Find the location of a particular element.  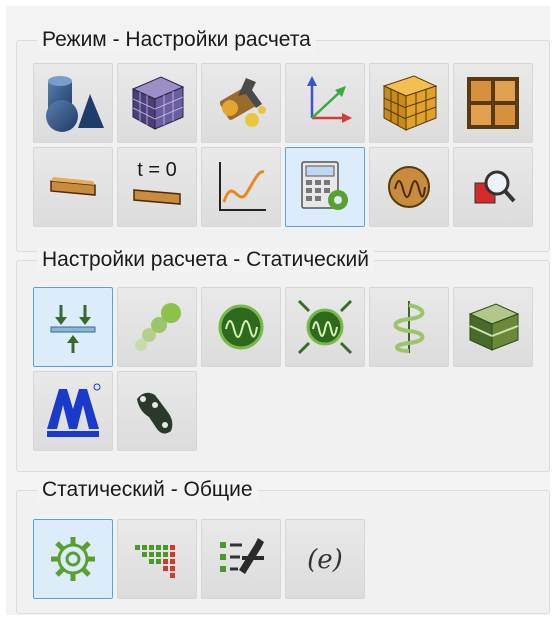

beam-button is located at coordinates (73, 187).